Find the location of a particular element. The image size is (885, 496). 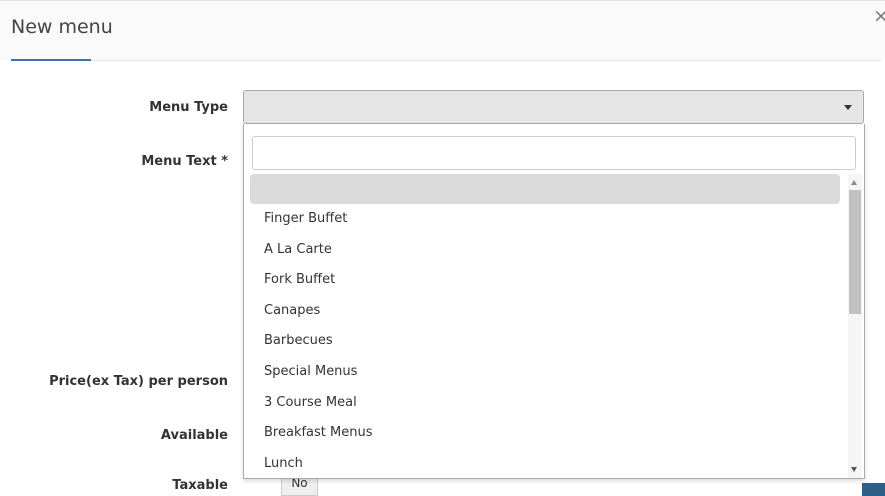

taxable-yes-toggle is located at coordinates (873, 489).